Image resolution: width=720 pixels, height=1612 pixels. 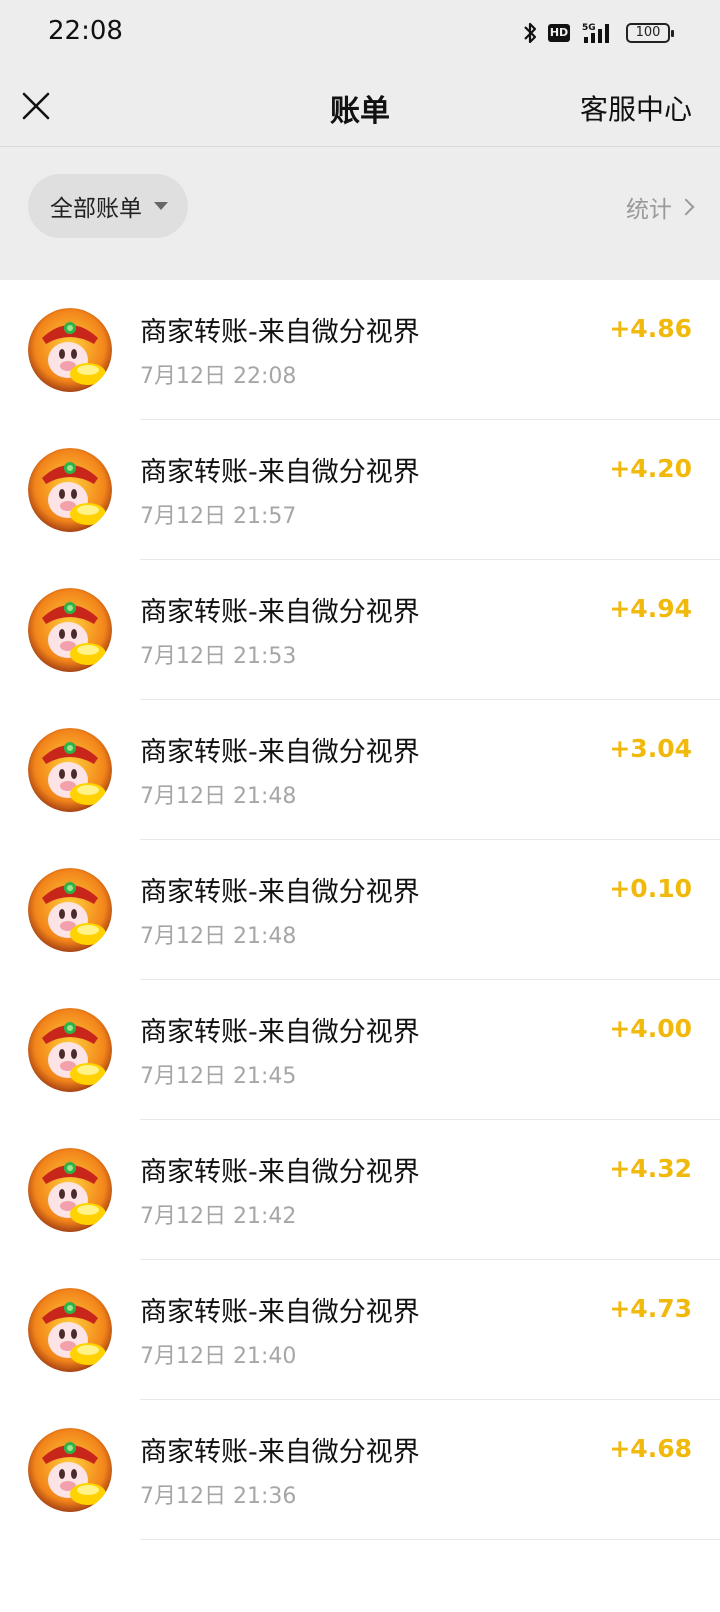 I want to click on transaction-row: 商家转账-来自微分视界 7月12日 21:42 +4.32, so click(x=360, y=1190).